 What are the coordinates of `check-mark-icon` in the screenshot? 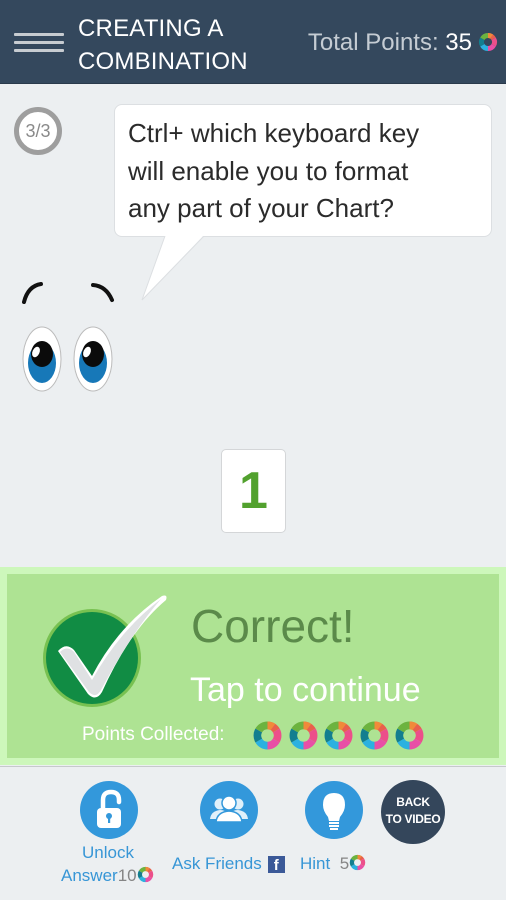 It's located at (105, 651).